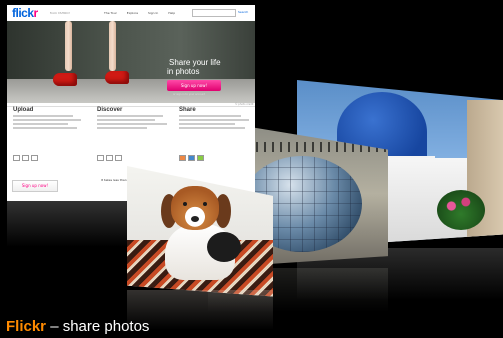 Image resolution: width=503 pixels, height=338 pixels. What do you see at coordinates (60, 13) in the screenshot?
I see `yahoo-label: from YAHOO!` at bounding box center [60, 13].